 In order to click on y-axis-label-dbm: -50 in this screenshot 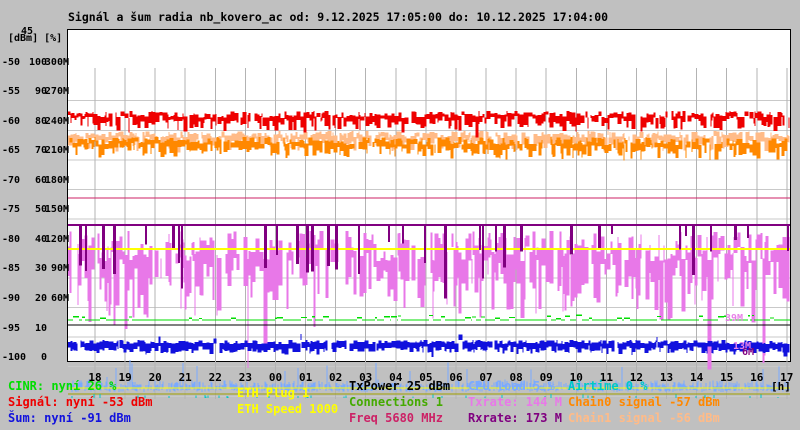, I will do `click(11, 62)`.